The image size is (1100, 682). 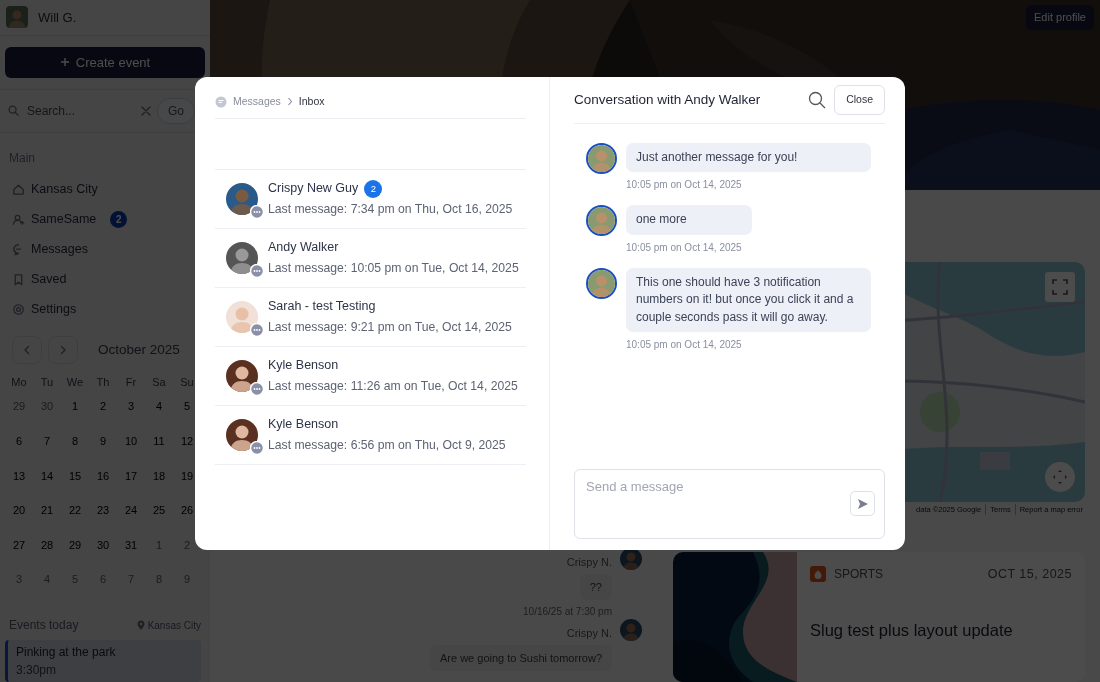 I want to click on breadcrumb-current: Inbox, so click(x=311, y=101).